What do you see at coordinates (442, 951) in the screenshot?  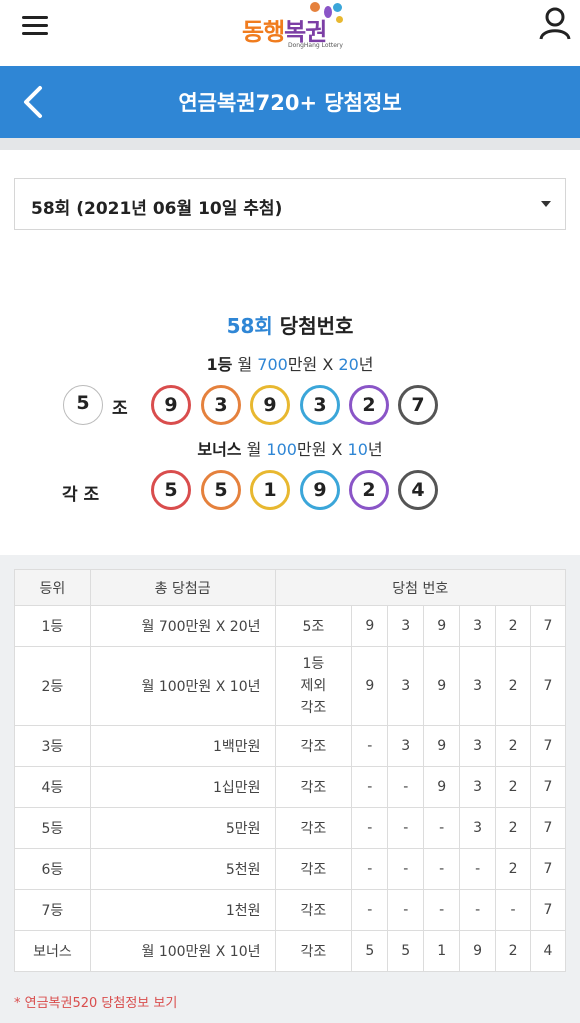 I see `number-cell: 1` at bounding box center [442, 951].